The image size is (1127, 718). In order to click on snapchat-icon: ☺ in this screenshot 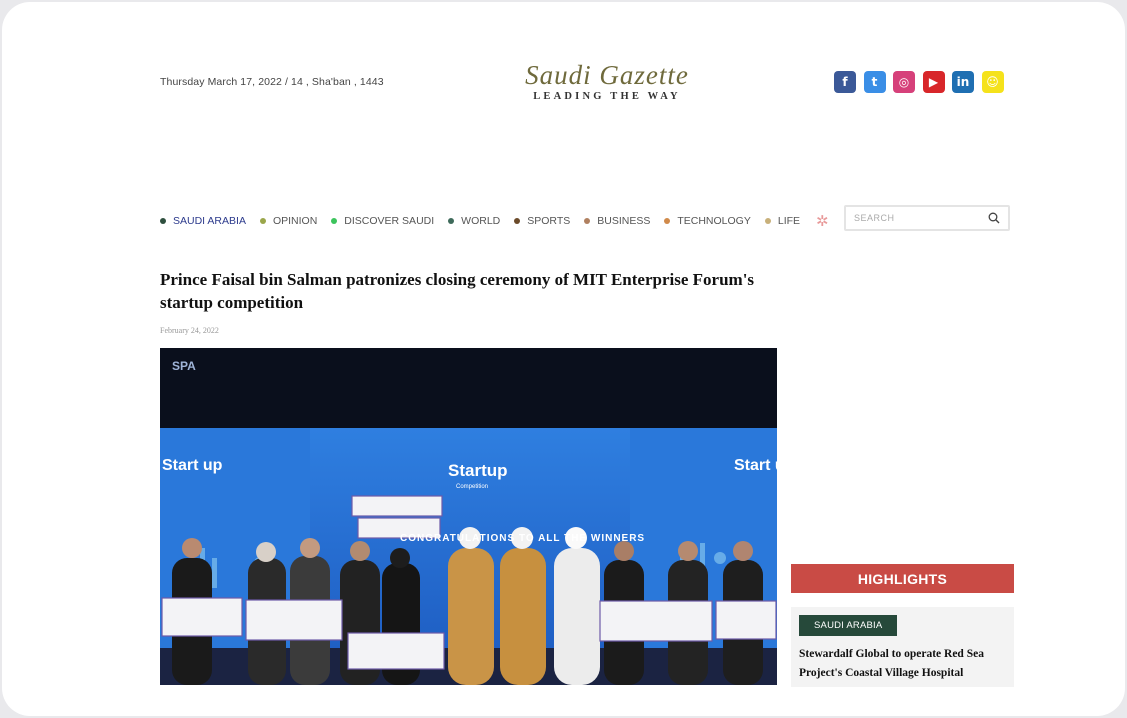, I will do `click(992, 82)`.